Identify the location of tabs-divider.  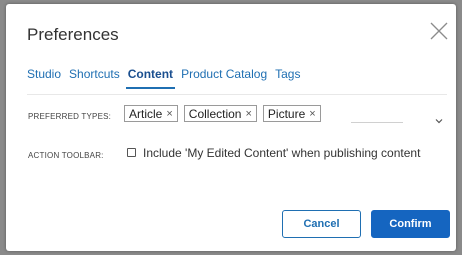
(237, 94).